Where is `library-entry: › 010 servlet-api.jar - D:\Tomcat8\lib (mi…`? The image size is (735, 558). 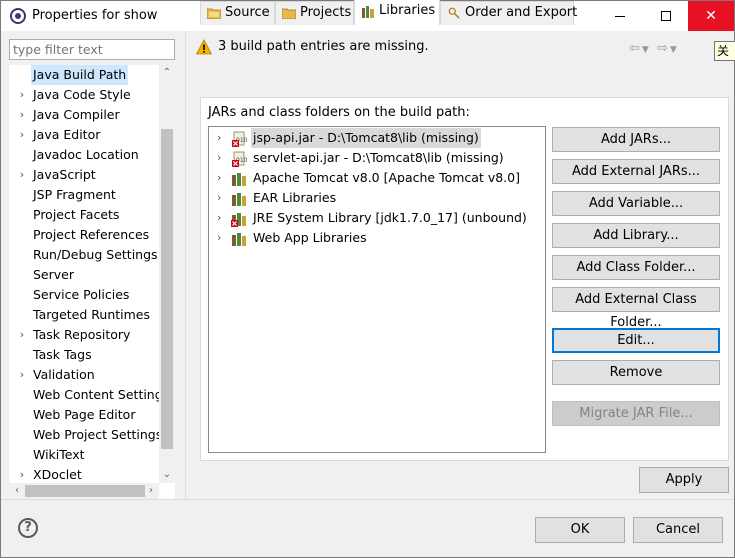
library-entry: › 010 servlet-api.jar - D:\Tomcat8\lib (mi… is located at coordinates (374, 158).